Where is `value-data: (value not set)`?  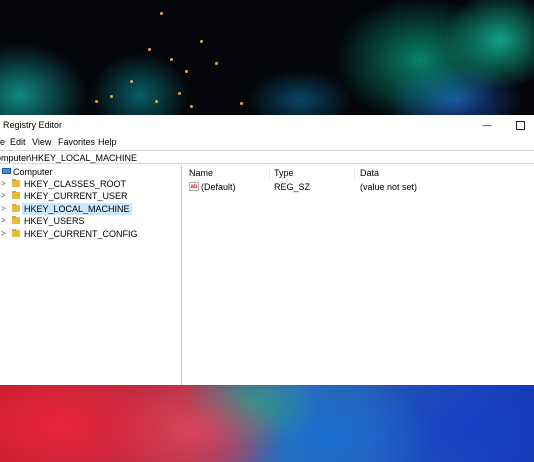
value-data: (value not set) is located at coordinates (389, 187).